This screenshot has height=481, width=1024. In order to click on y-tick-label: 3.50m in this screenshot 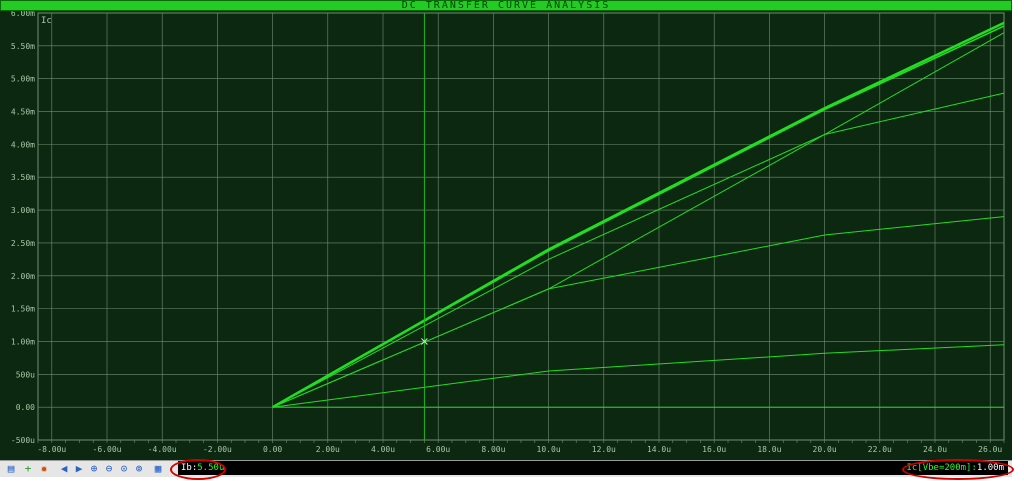, I will do `click(23, 177)`.